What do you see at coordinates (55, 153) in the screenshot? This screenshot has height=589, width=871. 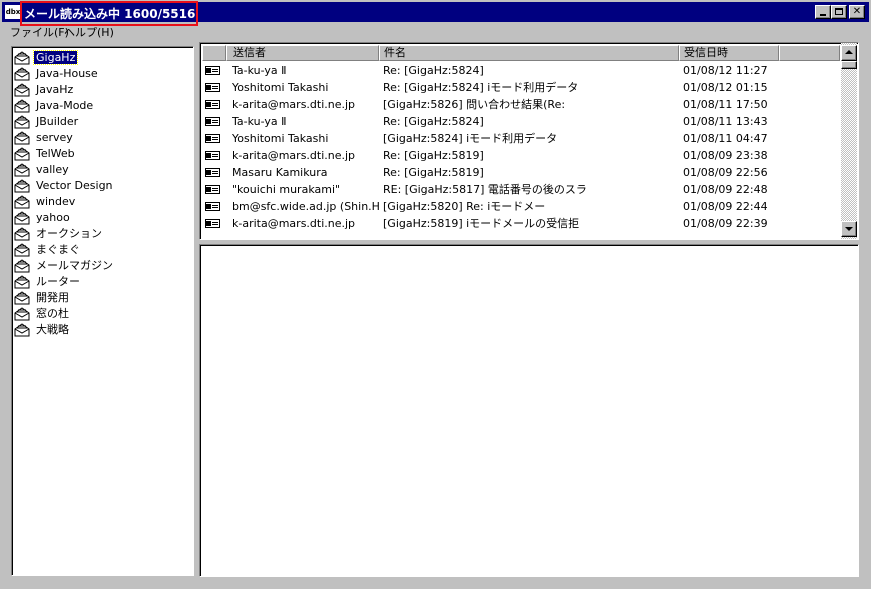 I see `folder-label: TelWeb` at bounding box center [55, 153].